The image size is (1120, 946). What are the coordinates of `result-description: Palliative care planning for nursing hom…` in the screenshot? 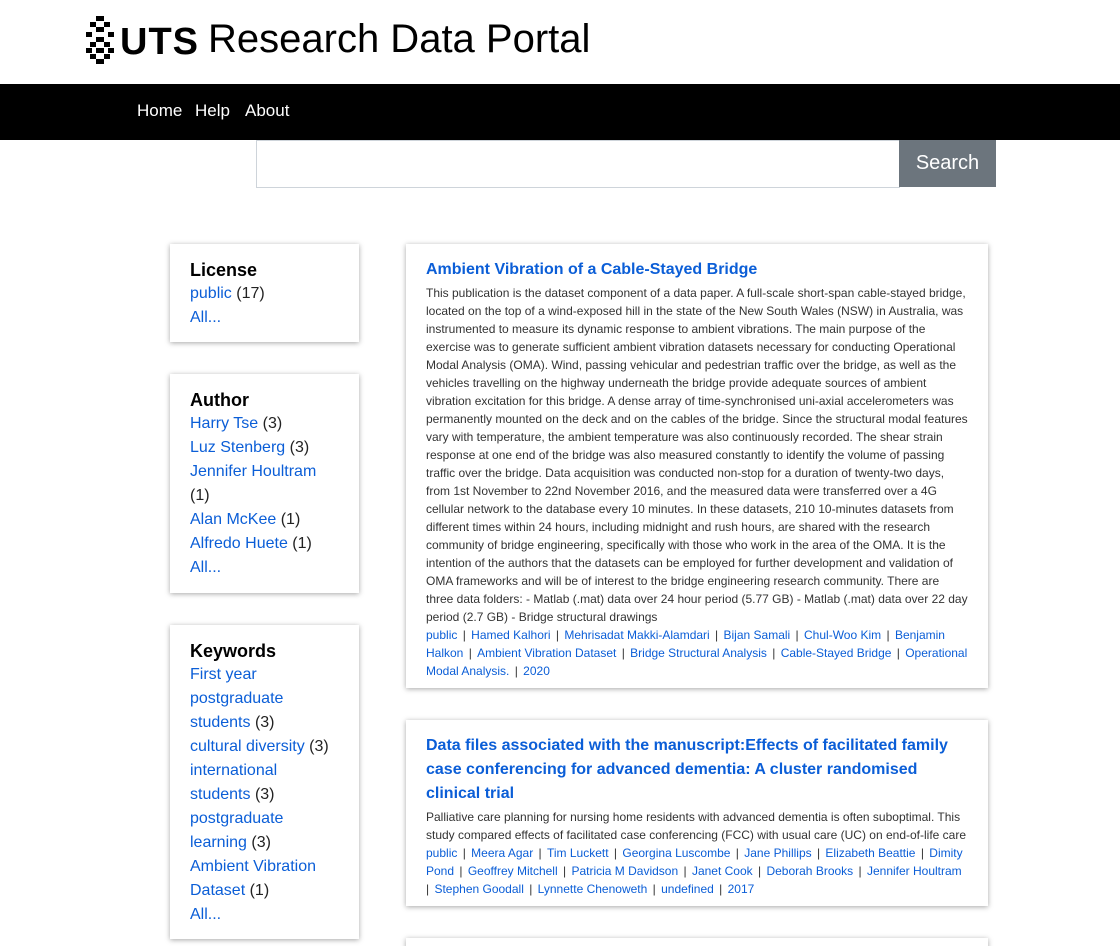 It's located at (696, 826).